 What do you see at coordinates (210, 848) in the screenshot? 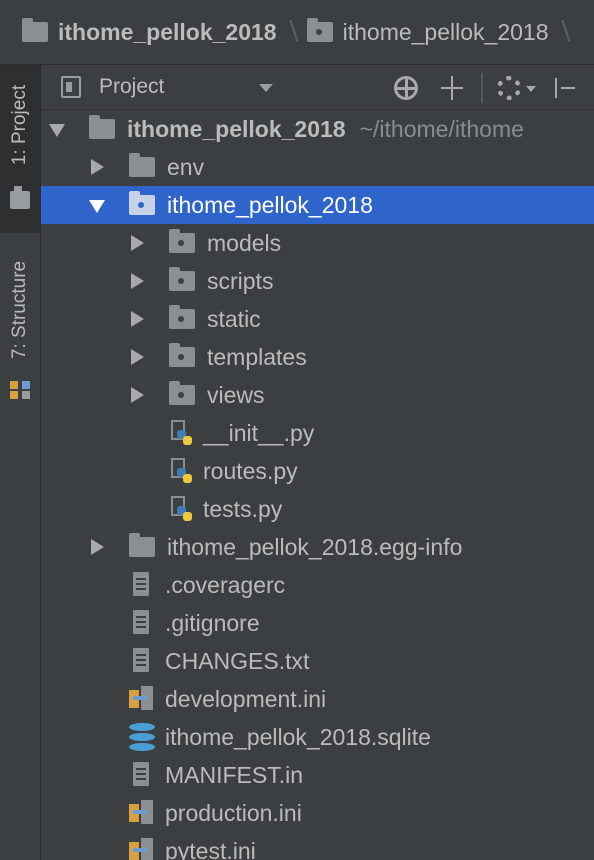
I see `tree-row-label: pytest.ini` at bounding box center [210, 848].